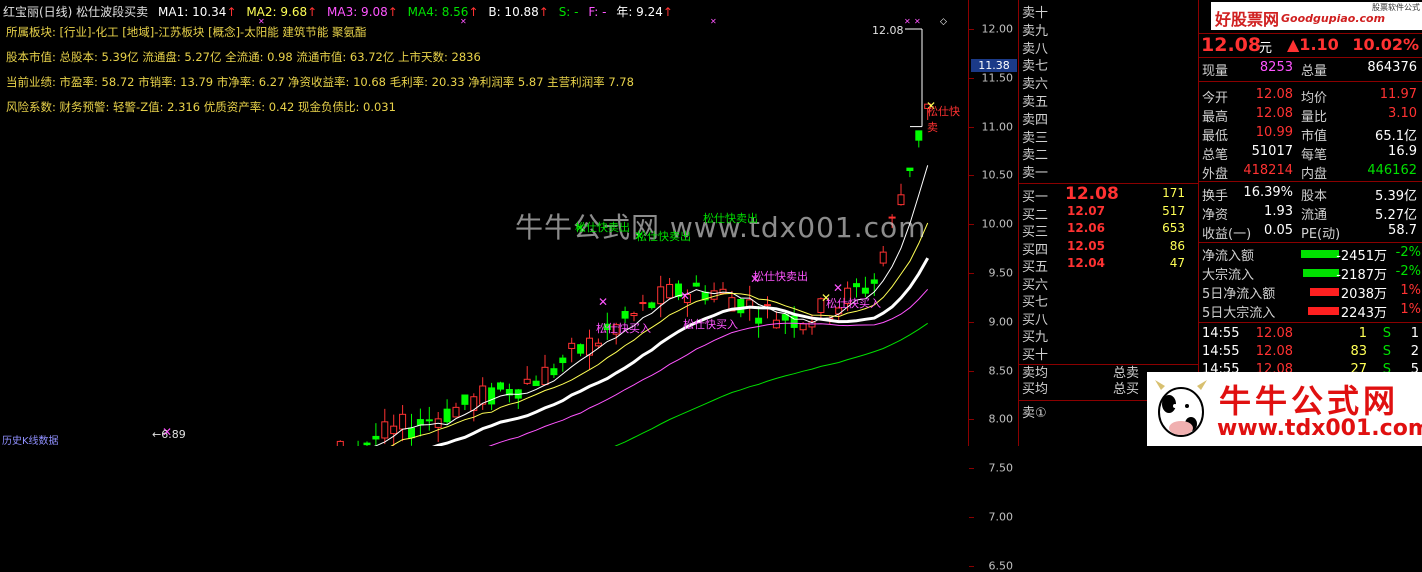 The image size is (1422, 572). I want to click on orderbook-averages: 卖均 买均, so click(1035, 382).